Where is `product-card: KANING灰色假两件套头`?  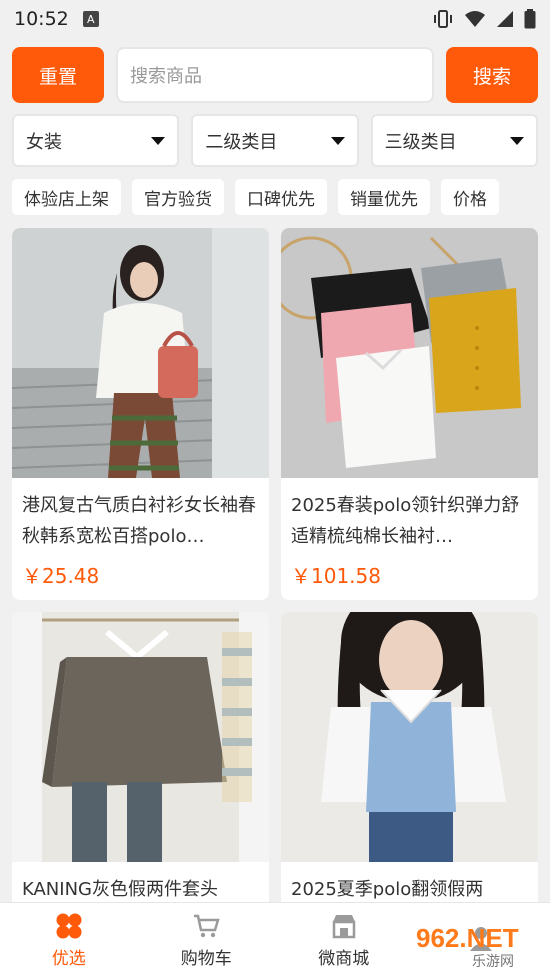 product-card: KANING灰色假两件套头 is located at coordinates (140, 762).